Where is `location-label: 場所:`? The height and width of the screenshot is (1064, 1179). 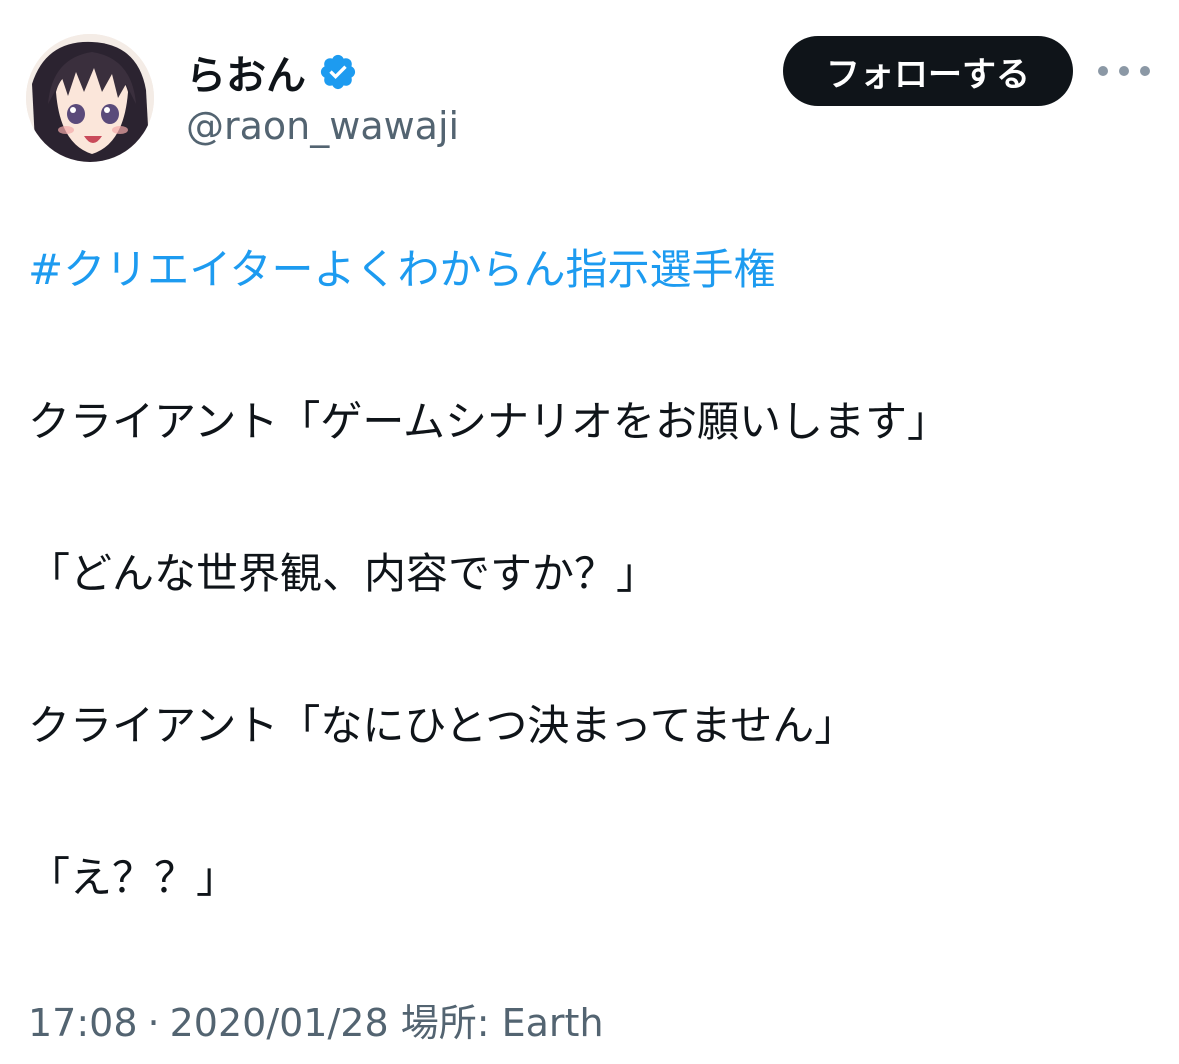 location-label: 場所: is located at coordinates (445, 1023).